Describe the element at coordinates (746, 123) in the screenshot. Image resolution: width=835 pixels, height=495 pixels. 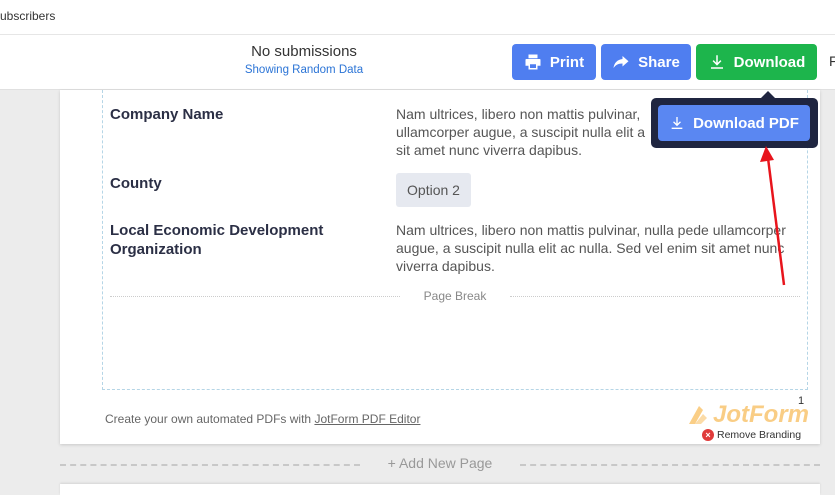
I see `download-pdf-label: Download PDF` at that location.